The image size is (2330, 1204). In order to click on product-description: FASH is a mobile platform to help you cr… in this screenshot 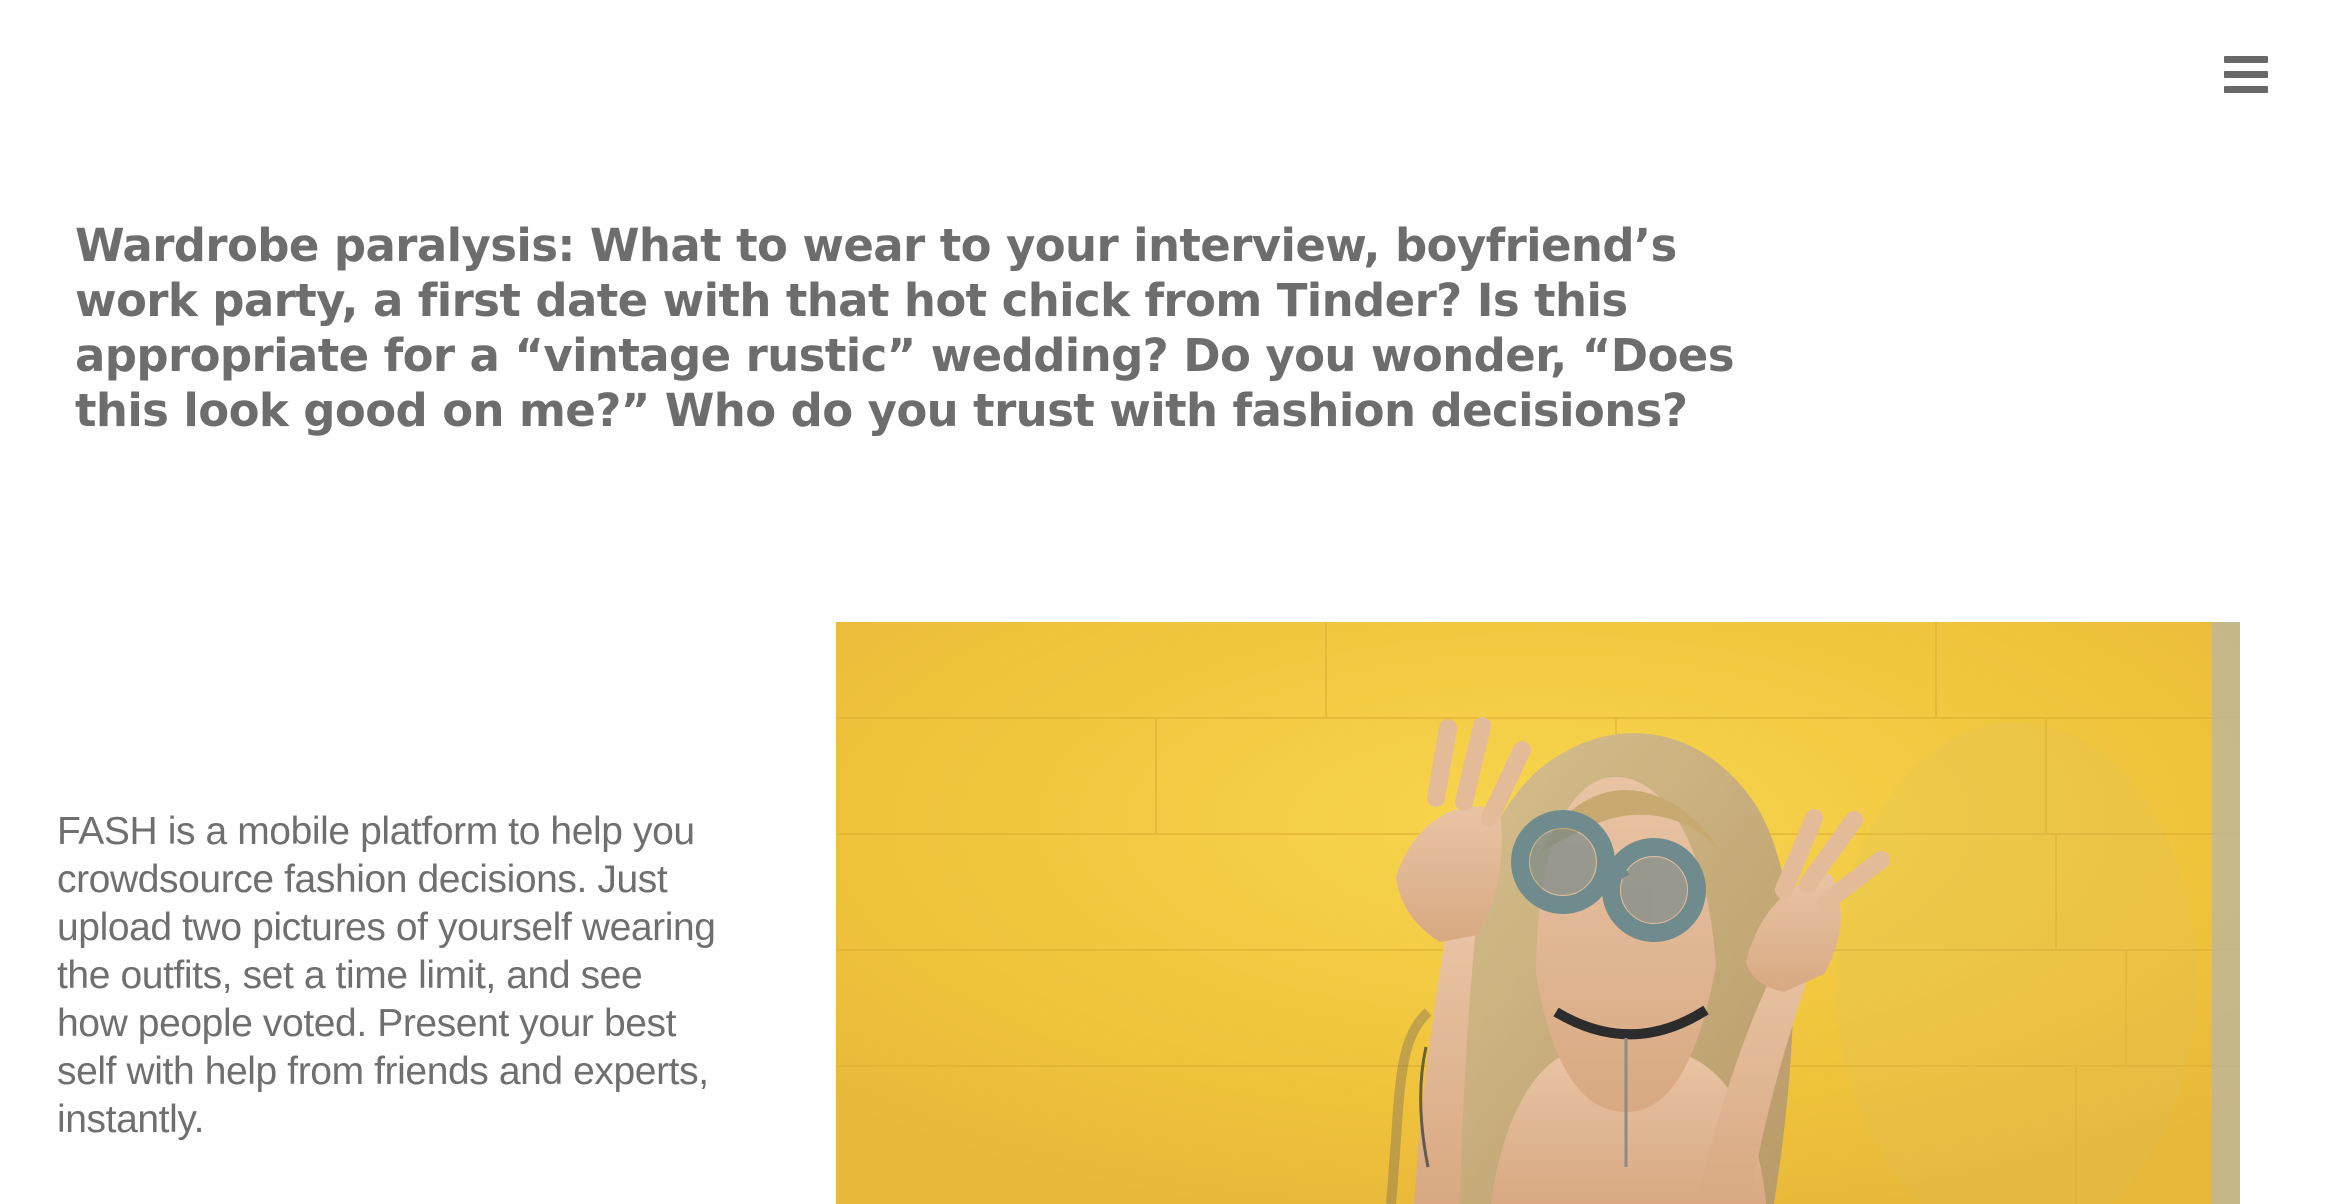, I will do `click(386, 975)`.